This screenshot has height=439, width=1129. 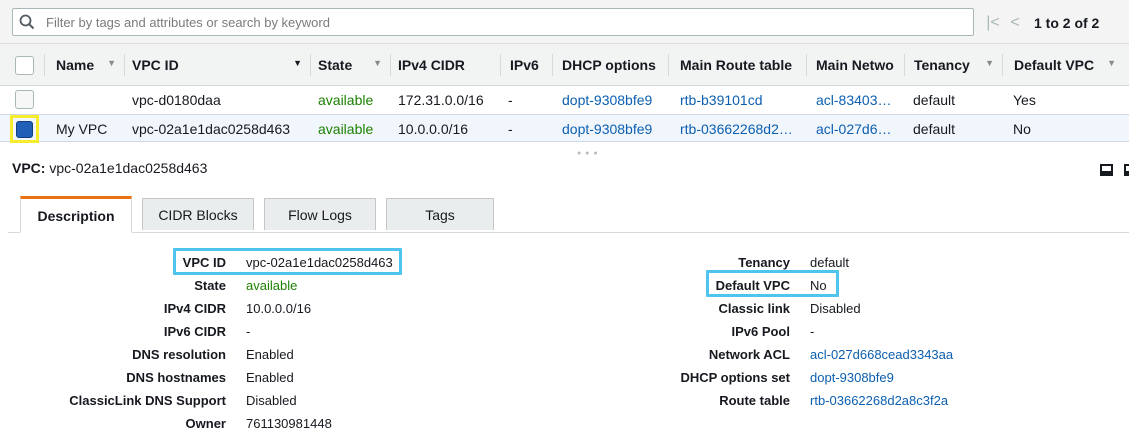 I want to click on detail-title-value: vpc-02a1e1dac0258d463, so click(x=128, y=168).